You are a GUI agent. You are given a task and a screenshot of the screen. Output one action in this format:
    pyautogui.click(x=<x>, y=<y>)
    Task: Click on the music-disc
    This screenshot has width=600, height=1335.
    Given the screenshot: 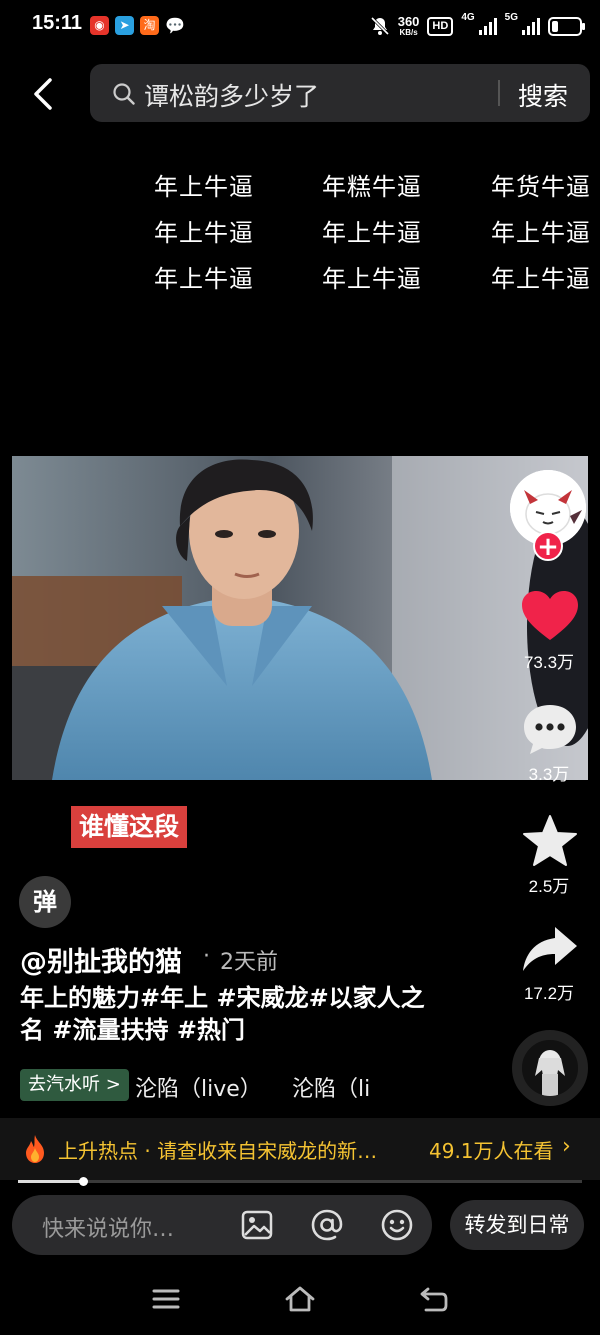 What is the action you would take?
    pyautogui.click(x=550, y=1068)
    